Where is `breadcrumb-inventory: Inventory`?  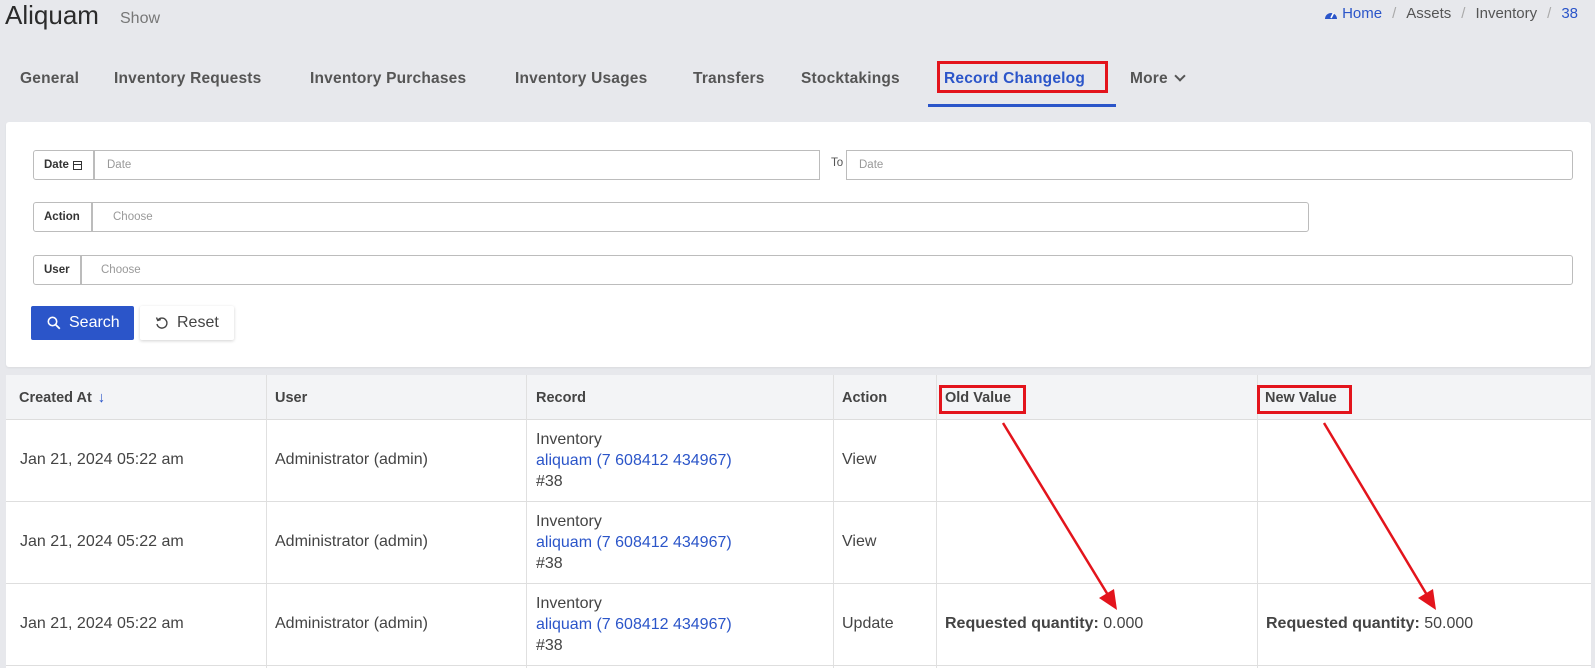 breadcrumb-inventory: Inventory is located at coordinates (1506, 13).